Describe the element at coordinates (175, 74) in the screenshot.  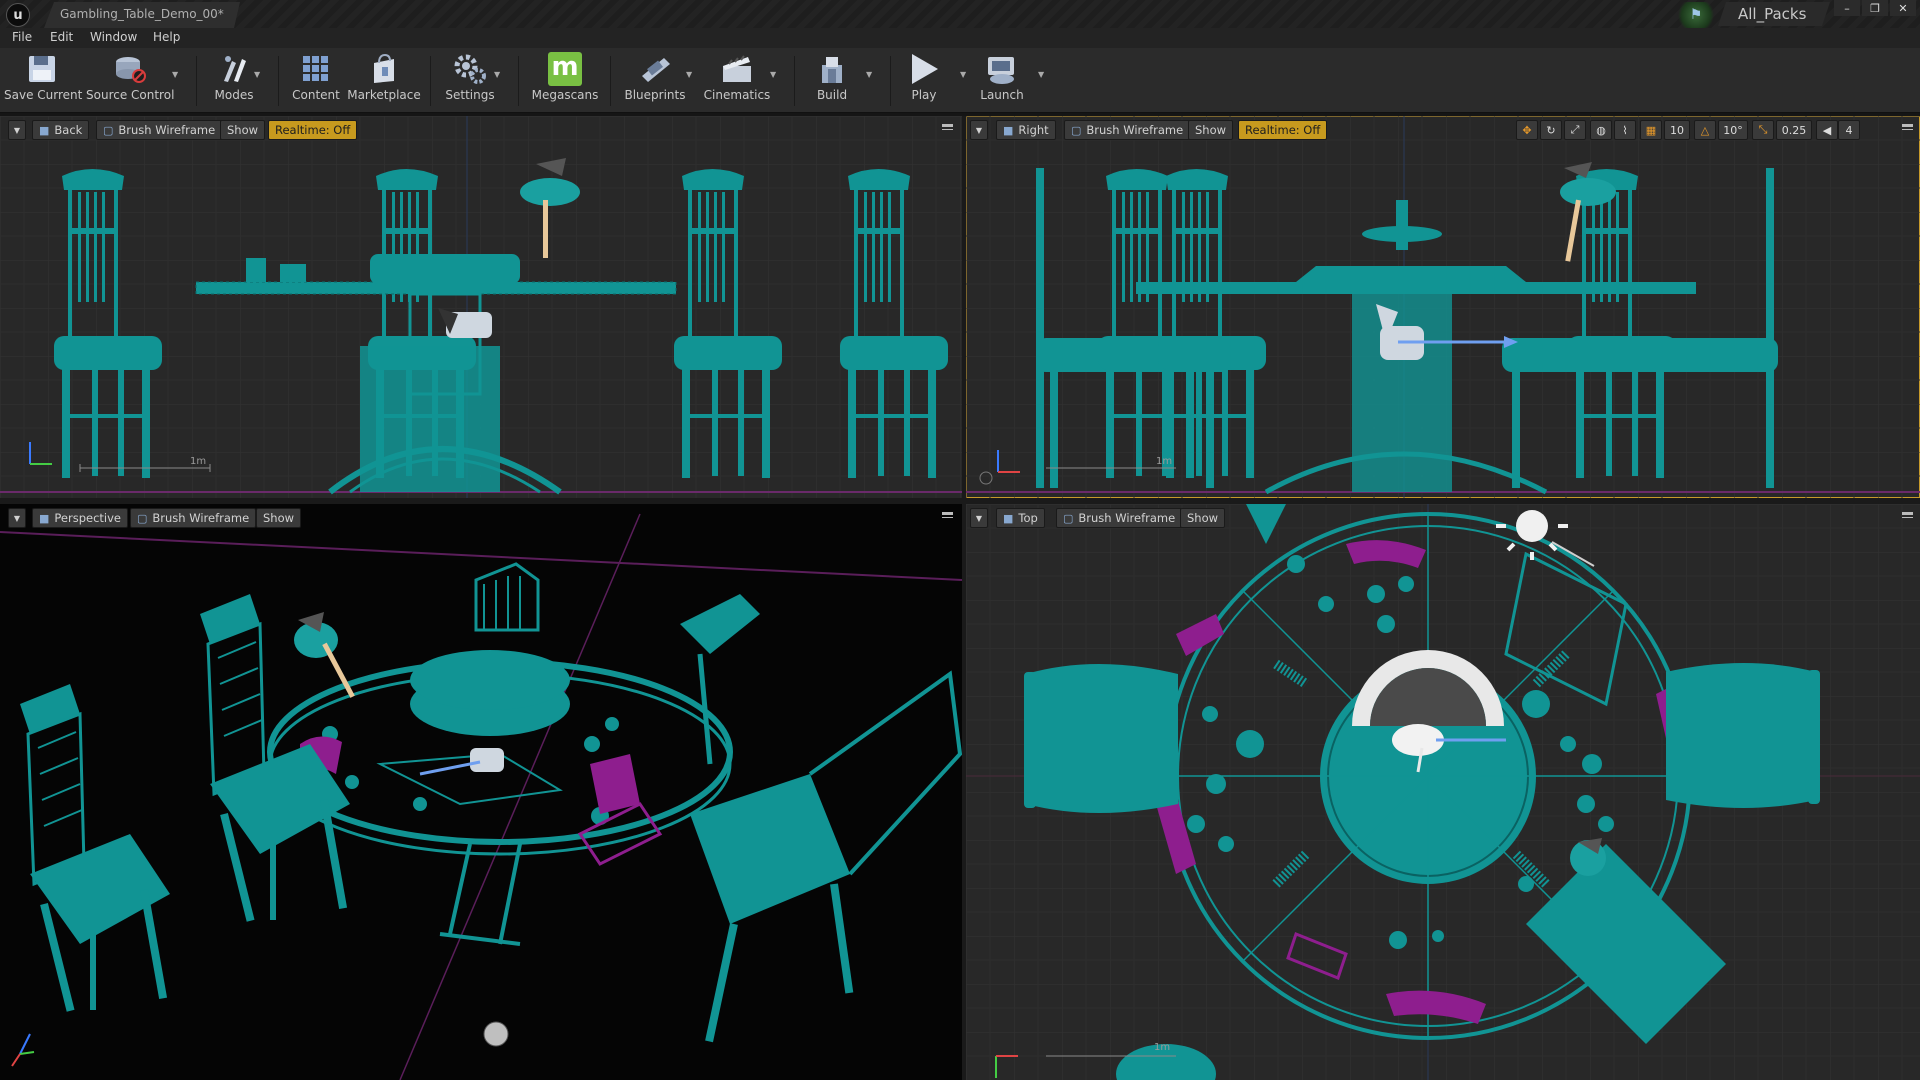
I see `source-control-dropdown-icon: ▼` at that location.